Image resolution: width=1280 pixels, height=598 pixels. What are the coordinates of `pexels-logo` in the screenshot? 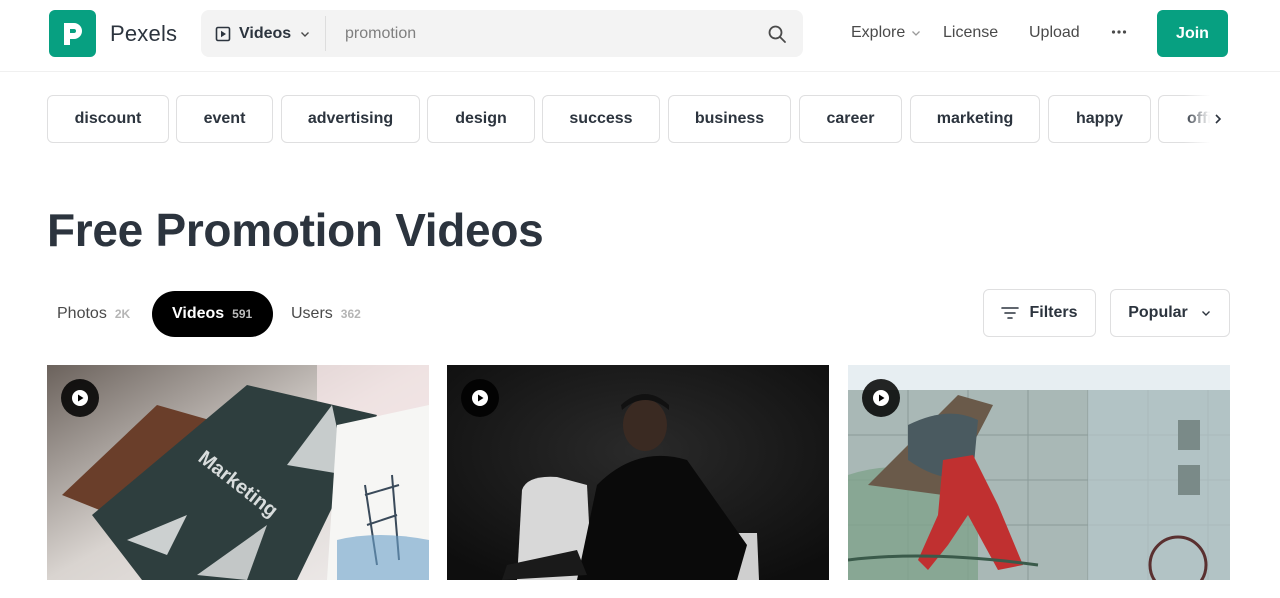 It's located at (72, 33).